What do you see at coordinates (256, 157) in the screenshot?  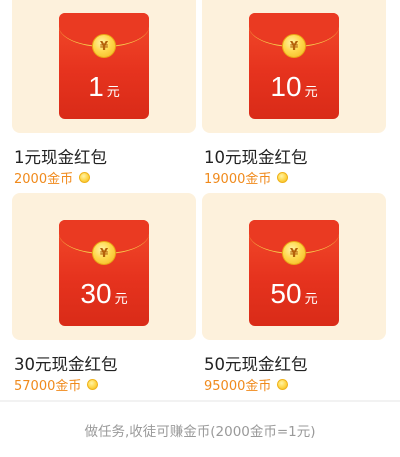 I see `card-title: 10元现金红包` at bounding box center [256, 157].